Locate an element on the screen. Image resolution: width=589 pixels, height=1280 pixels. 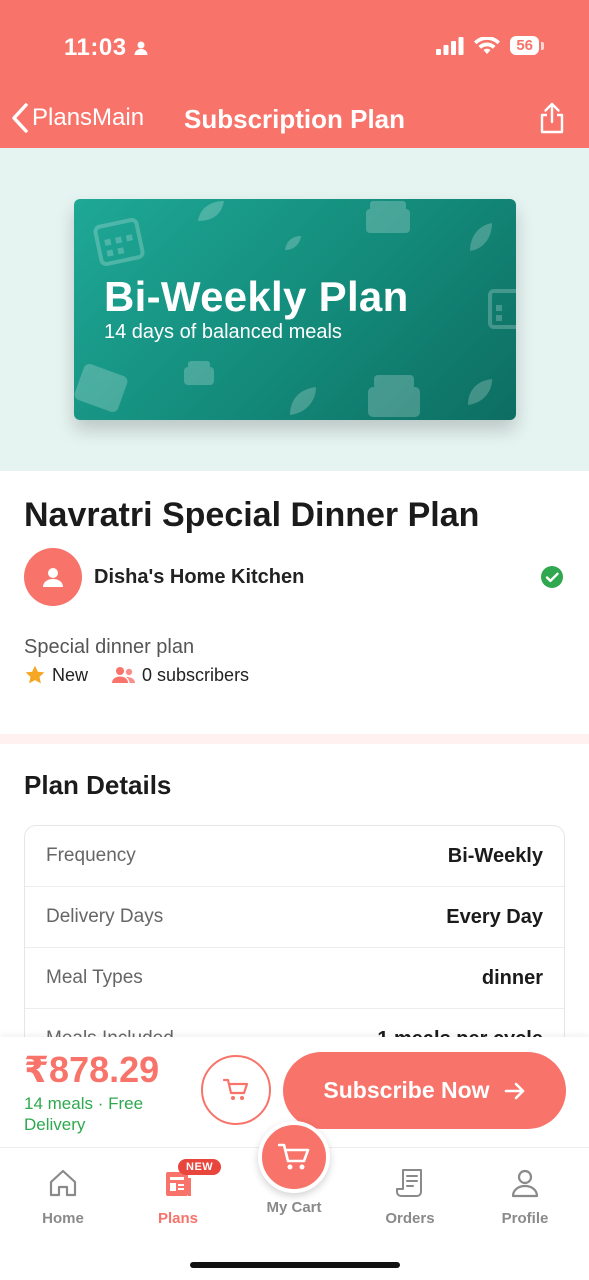
back-label: PlansMain is located at coordinates (88, 117).